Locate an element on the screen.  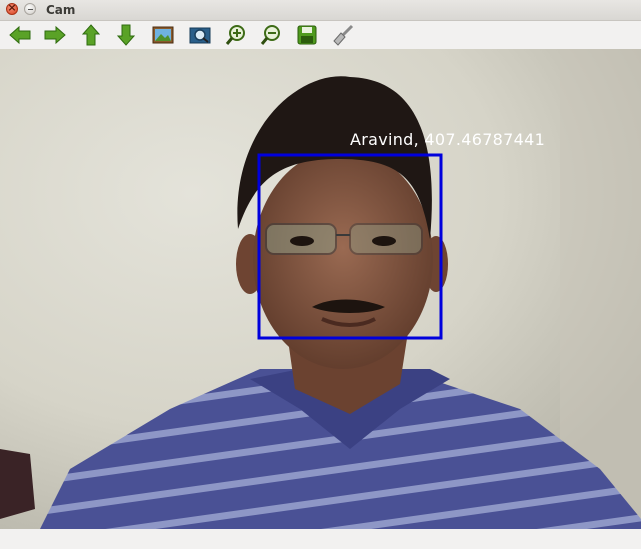
minimize-window-button is located at coordinates (30, 9).